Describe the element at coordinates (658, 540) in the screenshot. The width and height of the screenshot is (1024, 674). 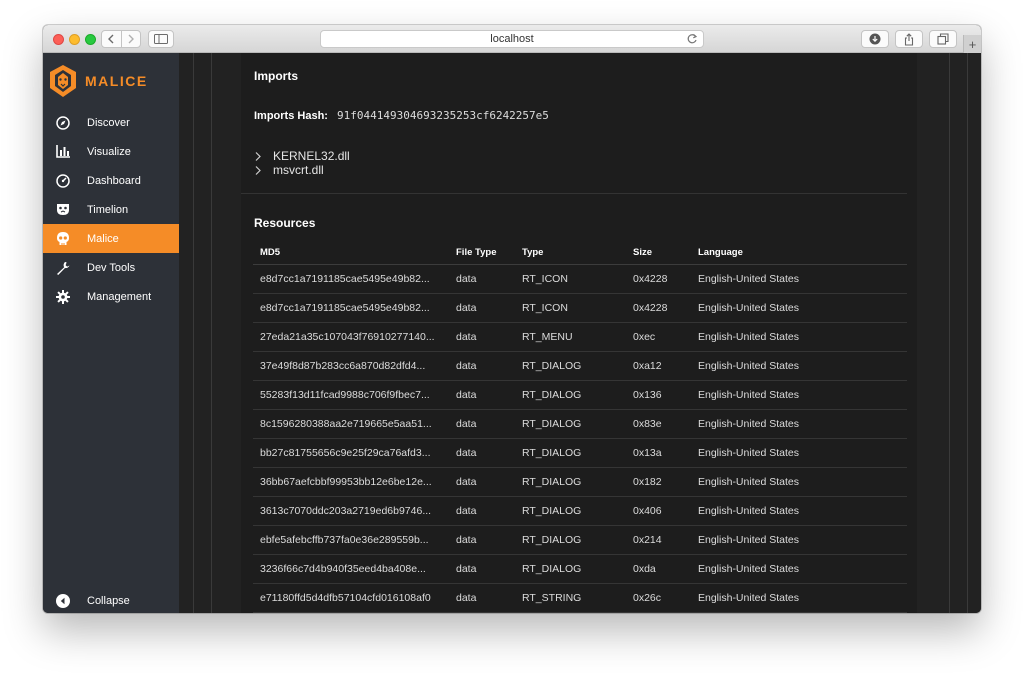
I see `size-cell: 0x214` at that location.